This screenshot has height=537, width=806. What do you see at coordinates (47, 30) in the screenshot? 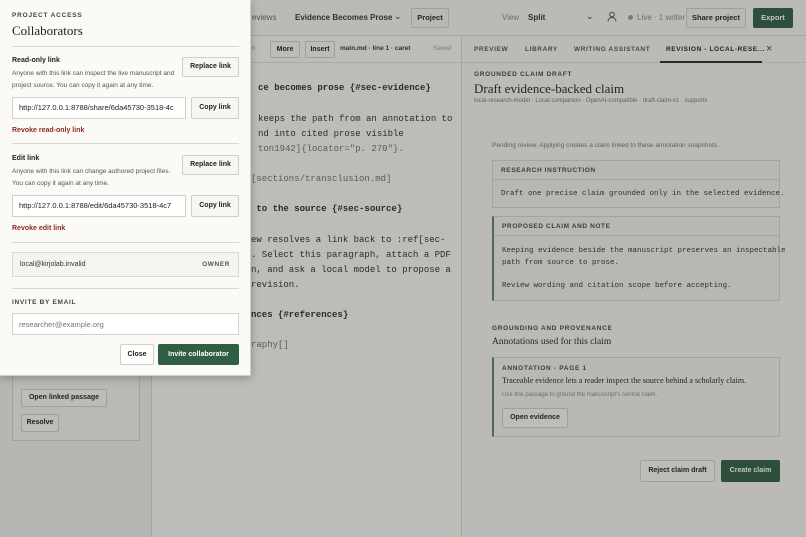
I see `dialog-title: Collaborators` at bounding box center [47, 30].